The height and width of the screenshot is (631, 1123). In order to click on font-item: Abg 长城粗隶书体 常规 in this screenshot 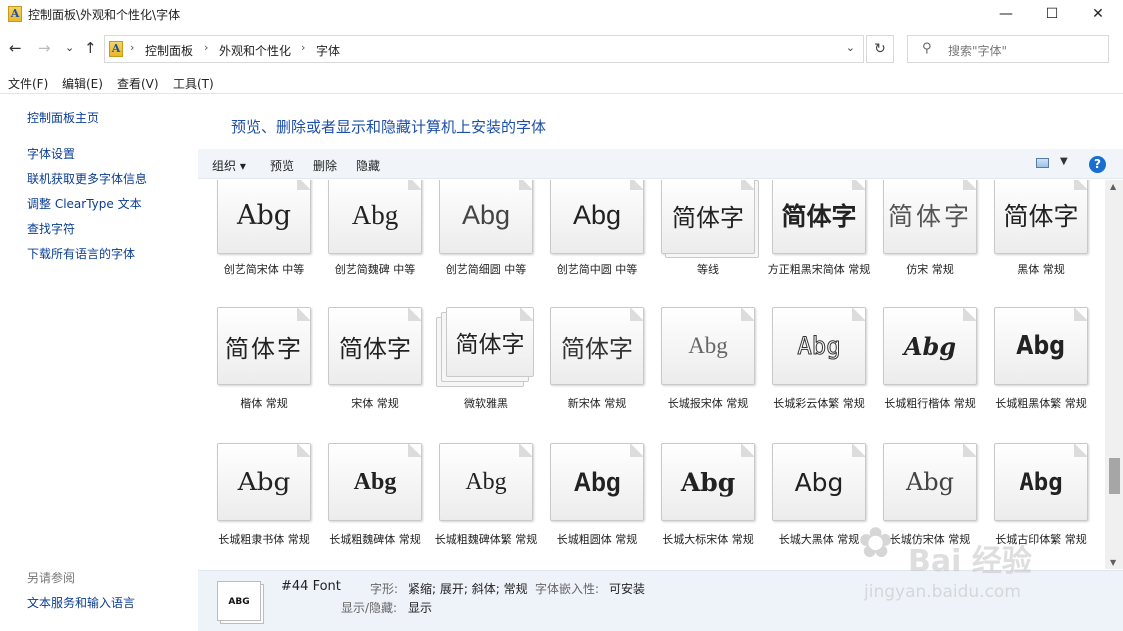, I will do `click(254, 506)`.